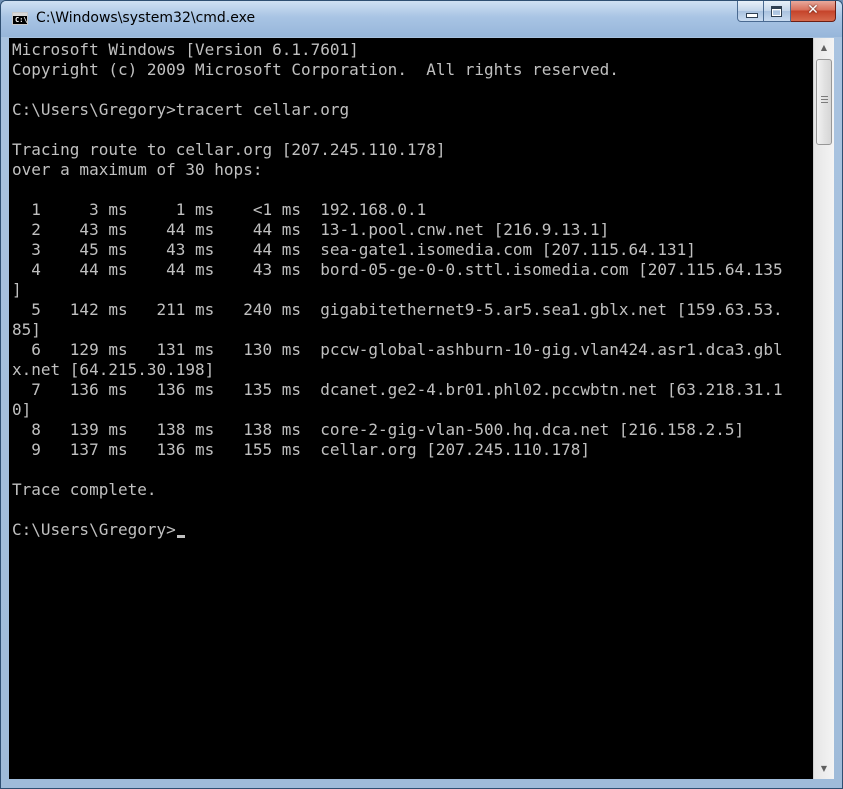  Describe the element at coordinates (750, 11) in the screenshot. I see `minimize-button` at that location.